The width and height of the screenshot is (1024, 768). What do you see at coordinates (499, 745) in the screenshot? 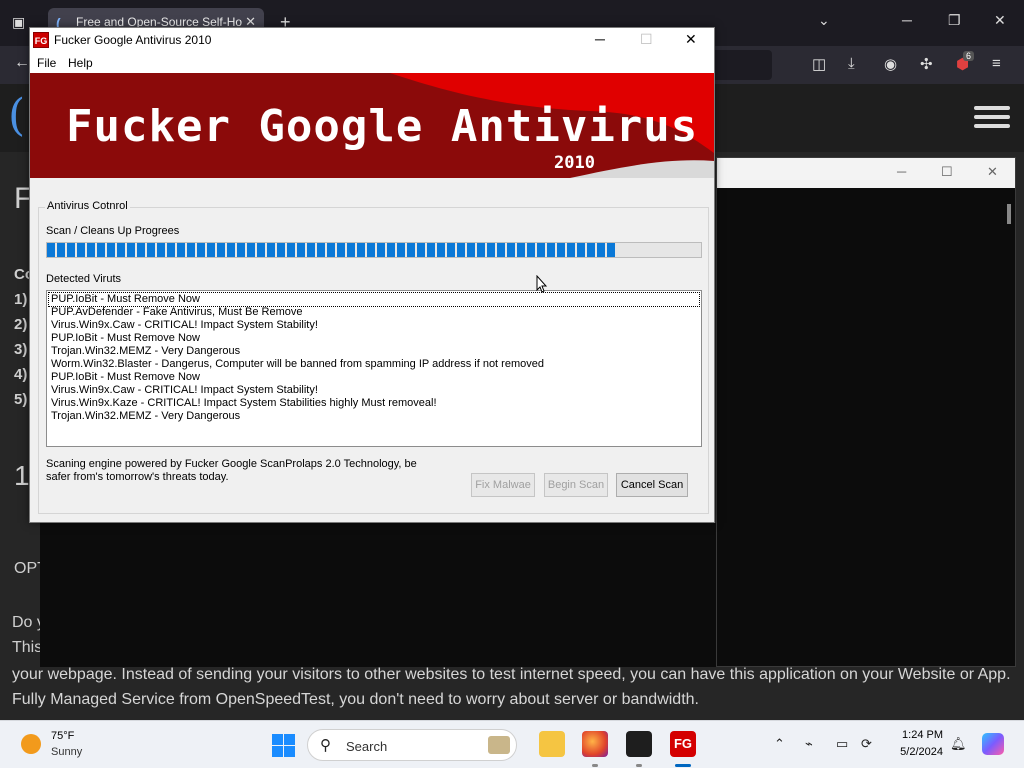
I see `search-highlight-icon` at bounding box center [499, 745].